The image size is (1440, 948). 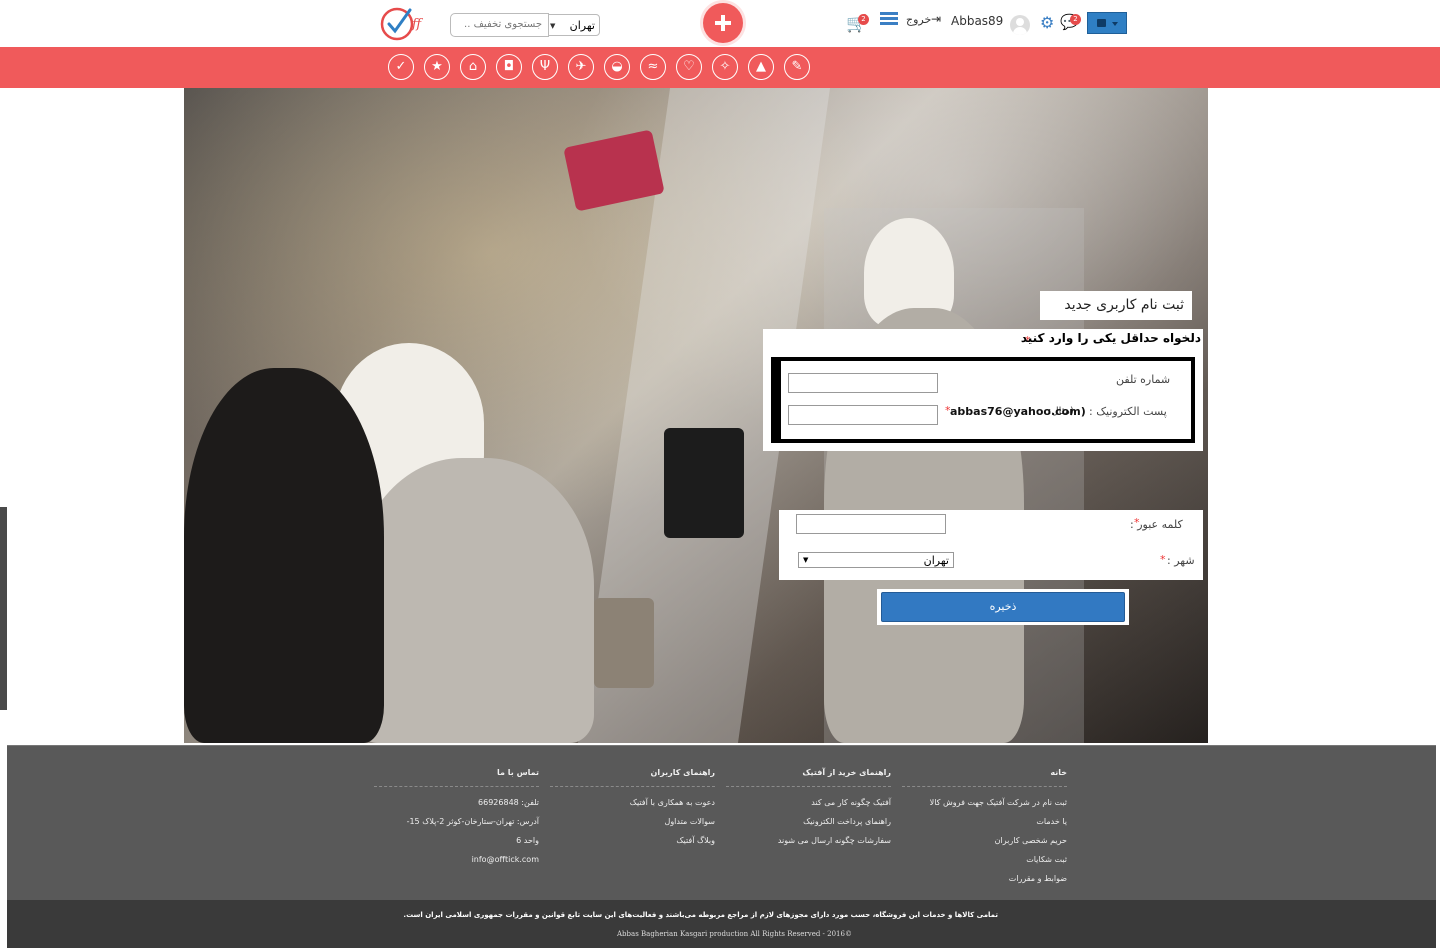 I want to click on save-button: ذخیره, so click(x=1003, y=607).